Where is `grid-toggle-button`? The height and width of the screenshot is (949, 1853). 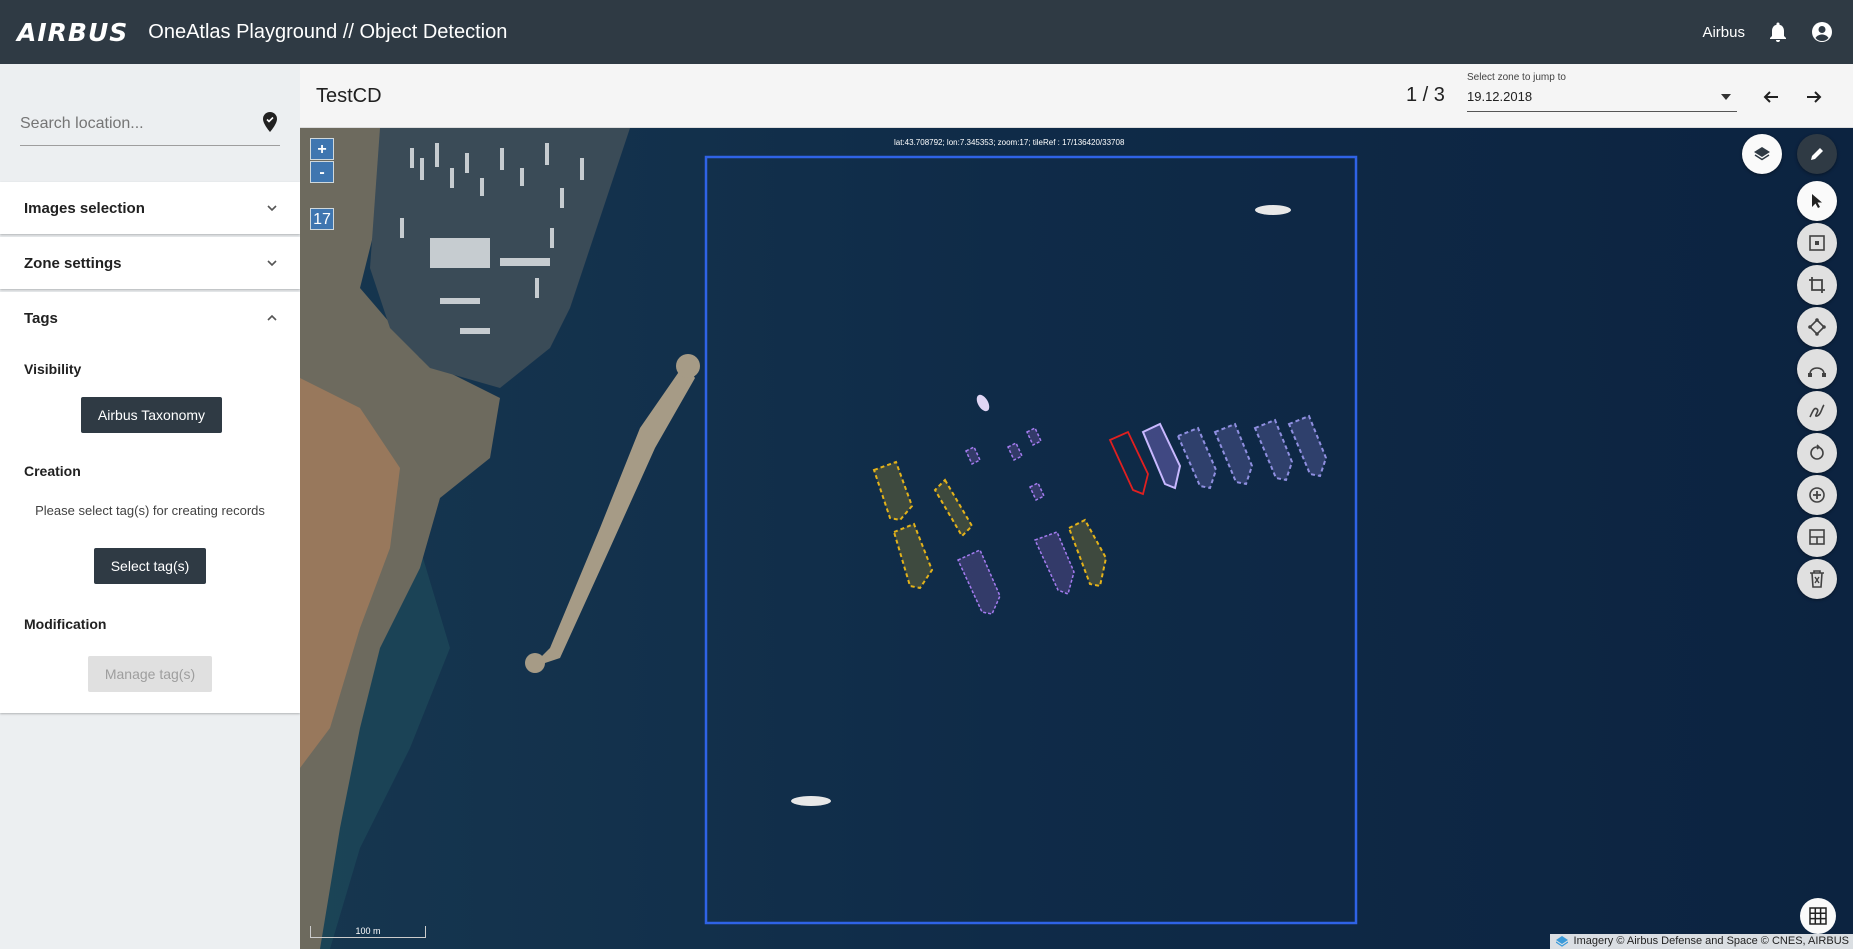 grid-toggle-button is located at coordinates (1818, 916).